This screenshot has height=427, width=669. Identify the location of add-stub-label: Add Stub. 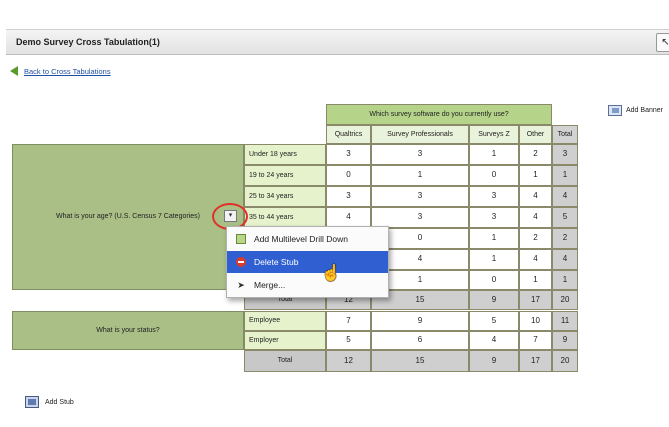
(59, 402).